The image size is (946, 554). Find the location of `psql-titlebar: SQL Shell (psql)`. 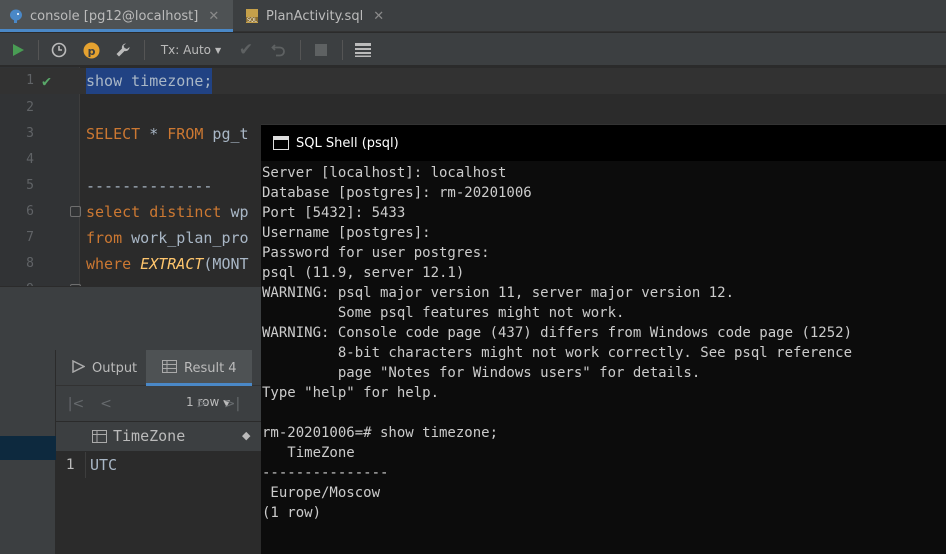

psql-titlebar: SQL Shell (psql) is located at coordinates (603, 142).